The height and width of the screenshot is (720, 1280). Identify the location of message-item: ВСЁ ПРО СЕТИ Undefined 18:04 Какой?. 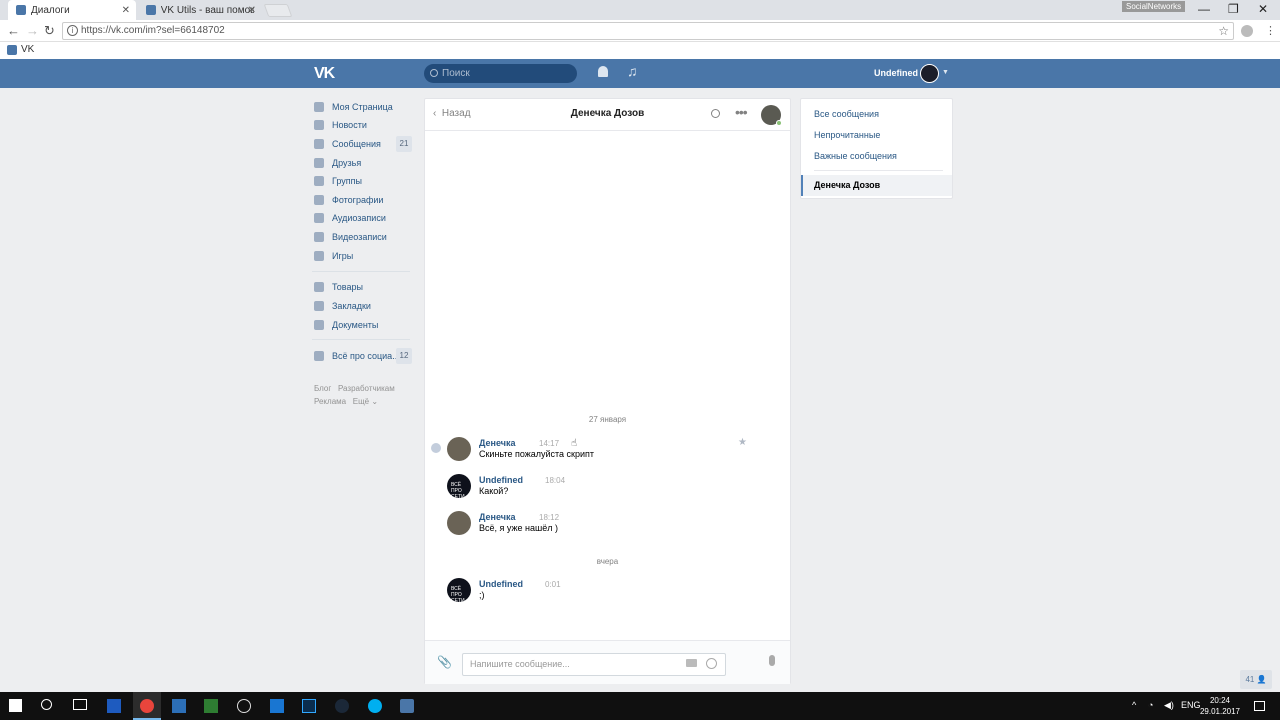
(607, 488).